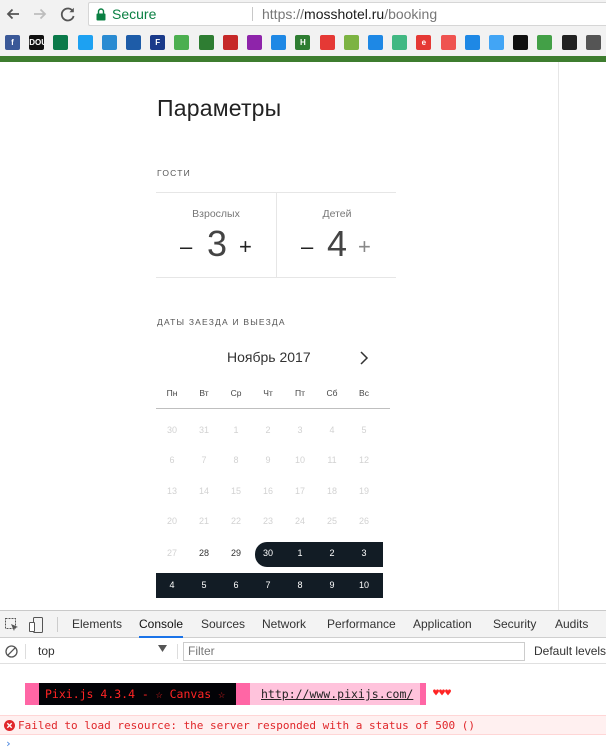  I want to click on calendar-day: 7, so click(268, 585).